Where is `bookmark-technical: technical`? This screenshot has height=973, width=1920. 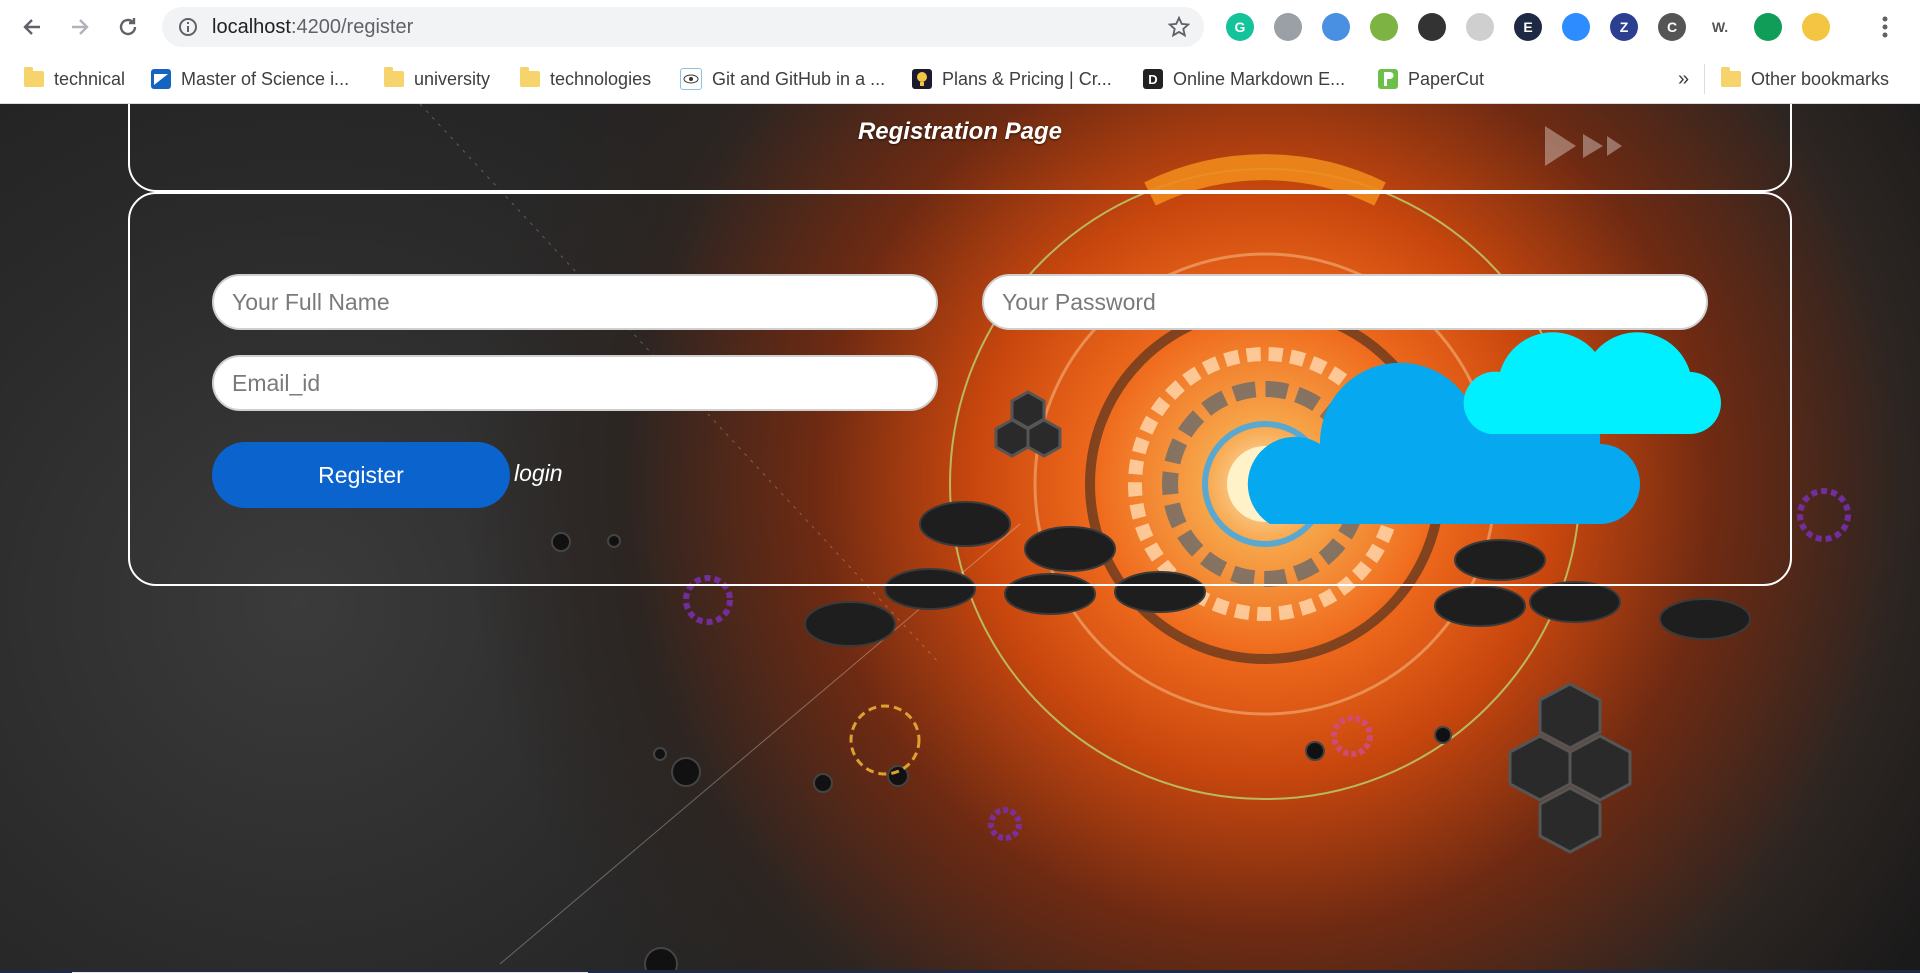
bookmark-technical: technical is located at coordinates (74, 79).